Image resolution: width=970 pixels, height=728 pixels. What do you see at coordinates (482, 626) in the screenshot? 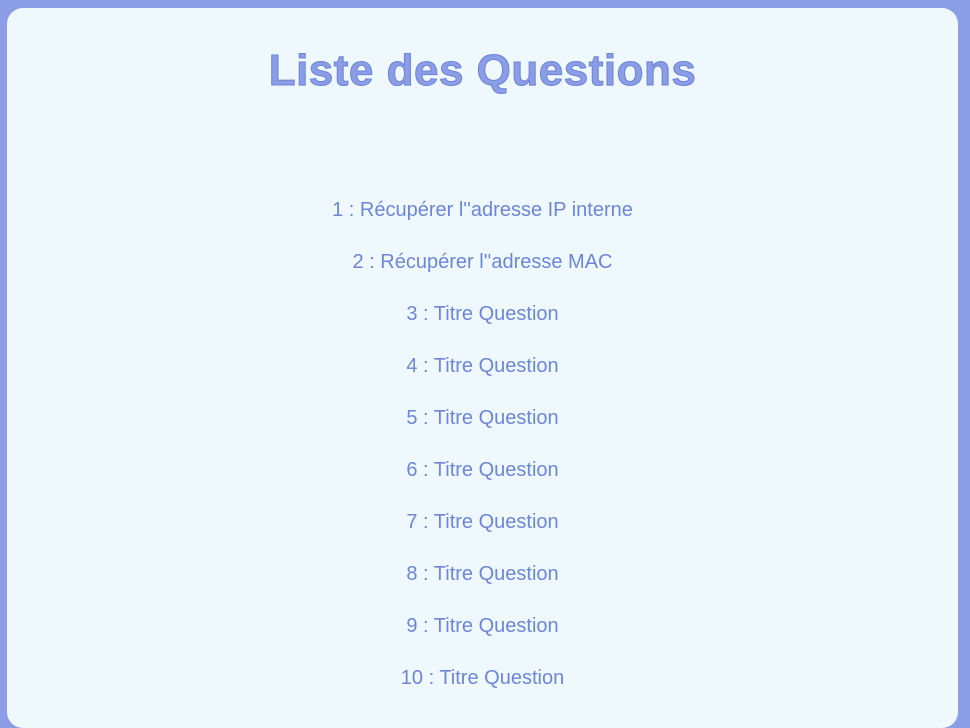
I see `question-link-9: 9 : Titre Question` at bounding box center [482, 626].